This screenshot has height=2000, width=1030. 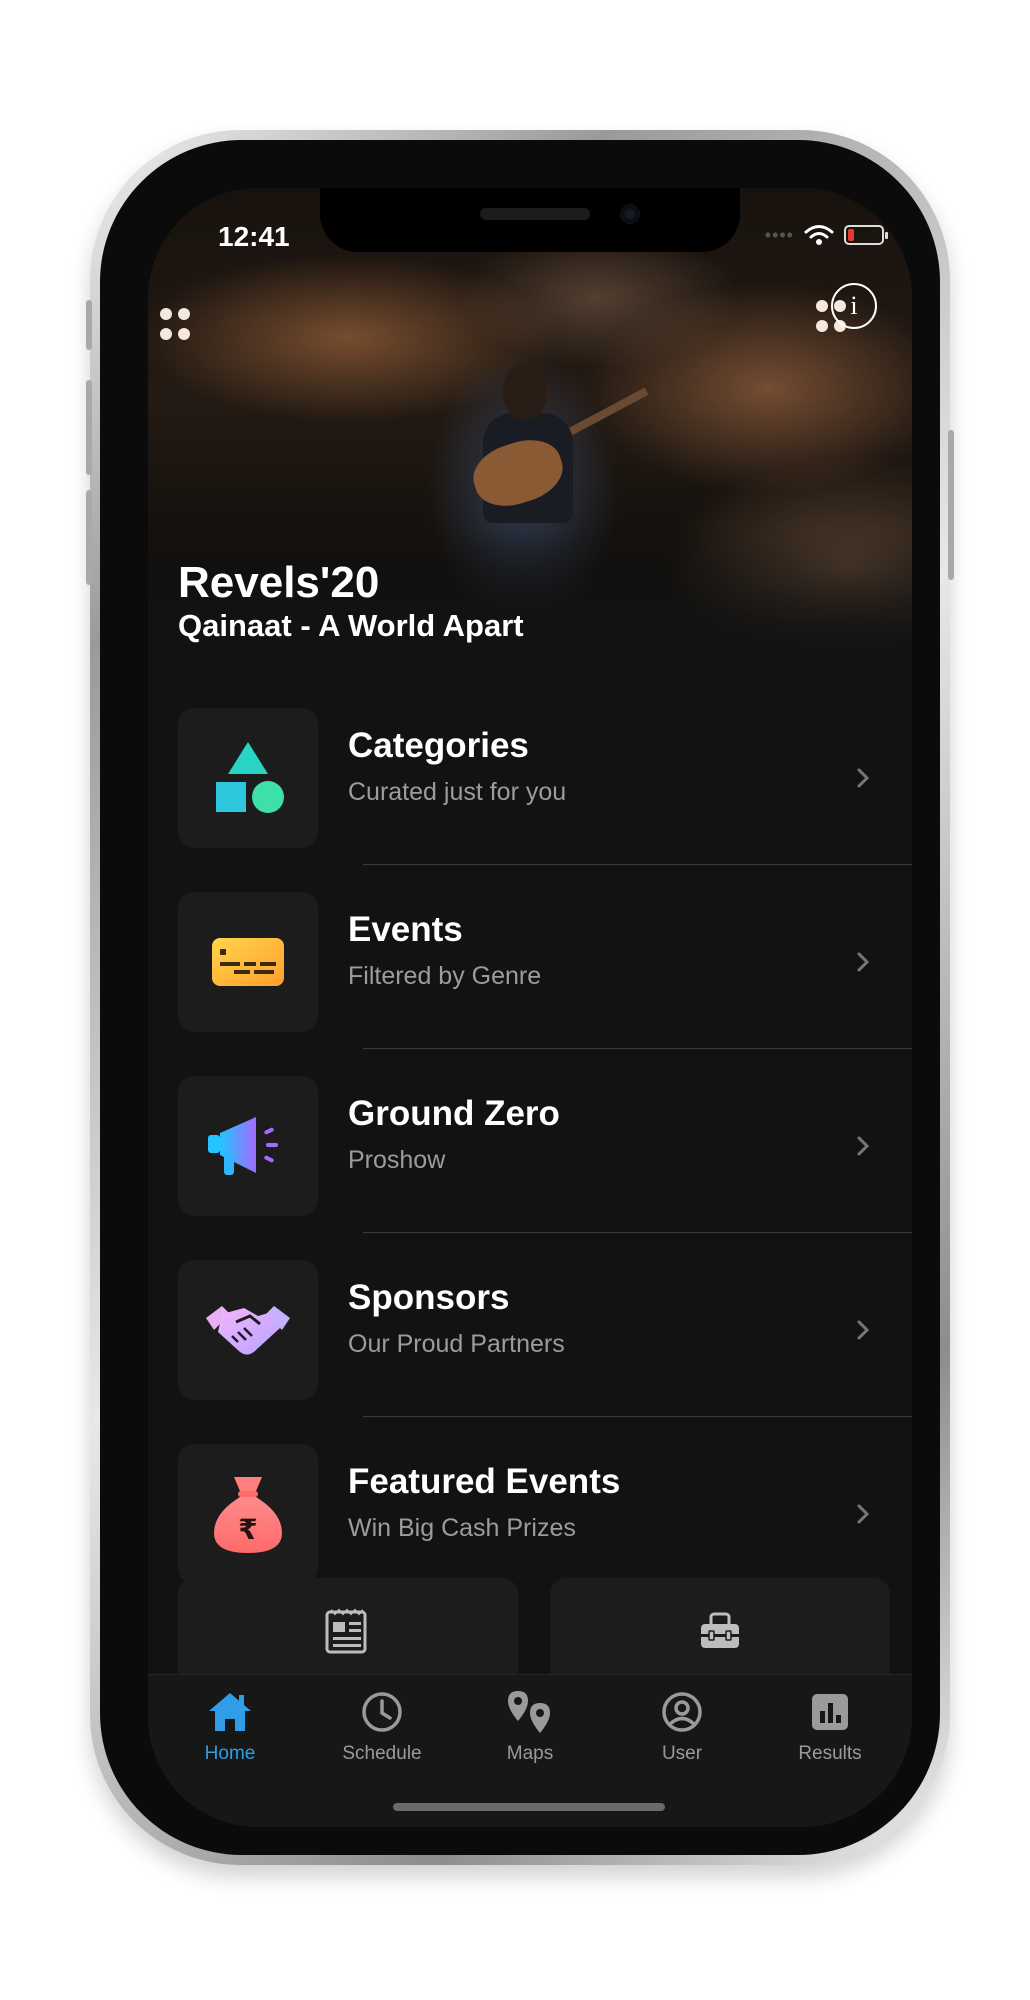 I want to click on tab-bar: Home Schedule Maps User Results, so click(x=530, y=1750).